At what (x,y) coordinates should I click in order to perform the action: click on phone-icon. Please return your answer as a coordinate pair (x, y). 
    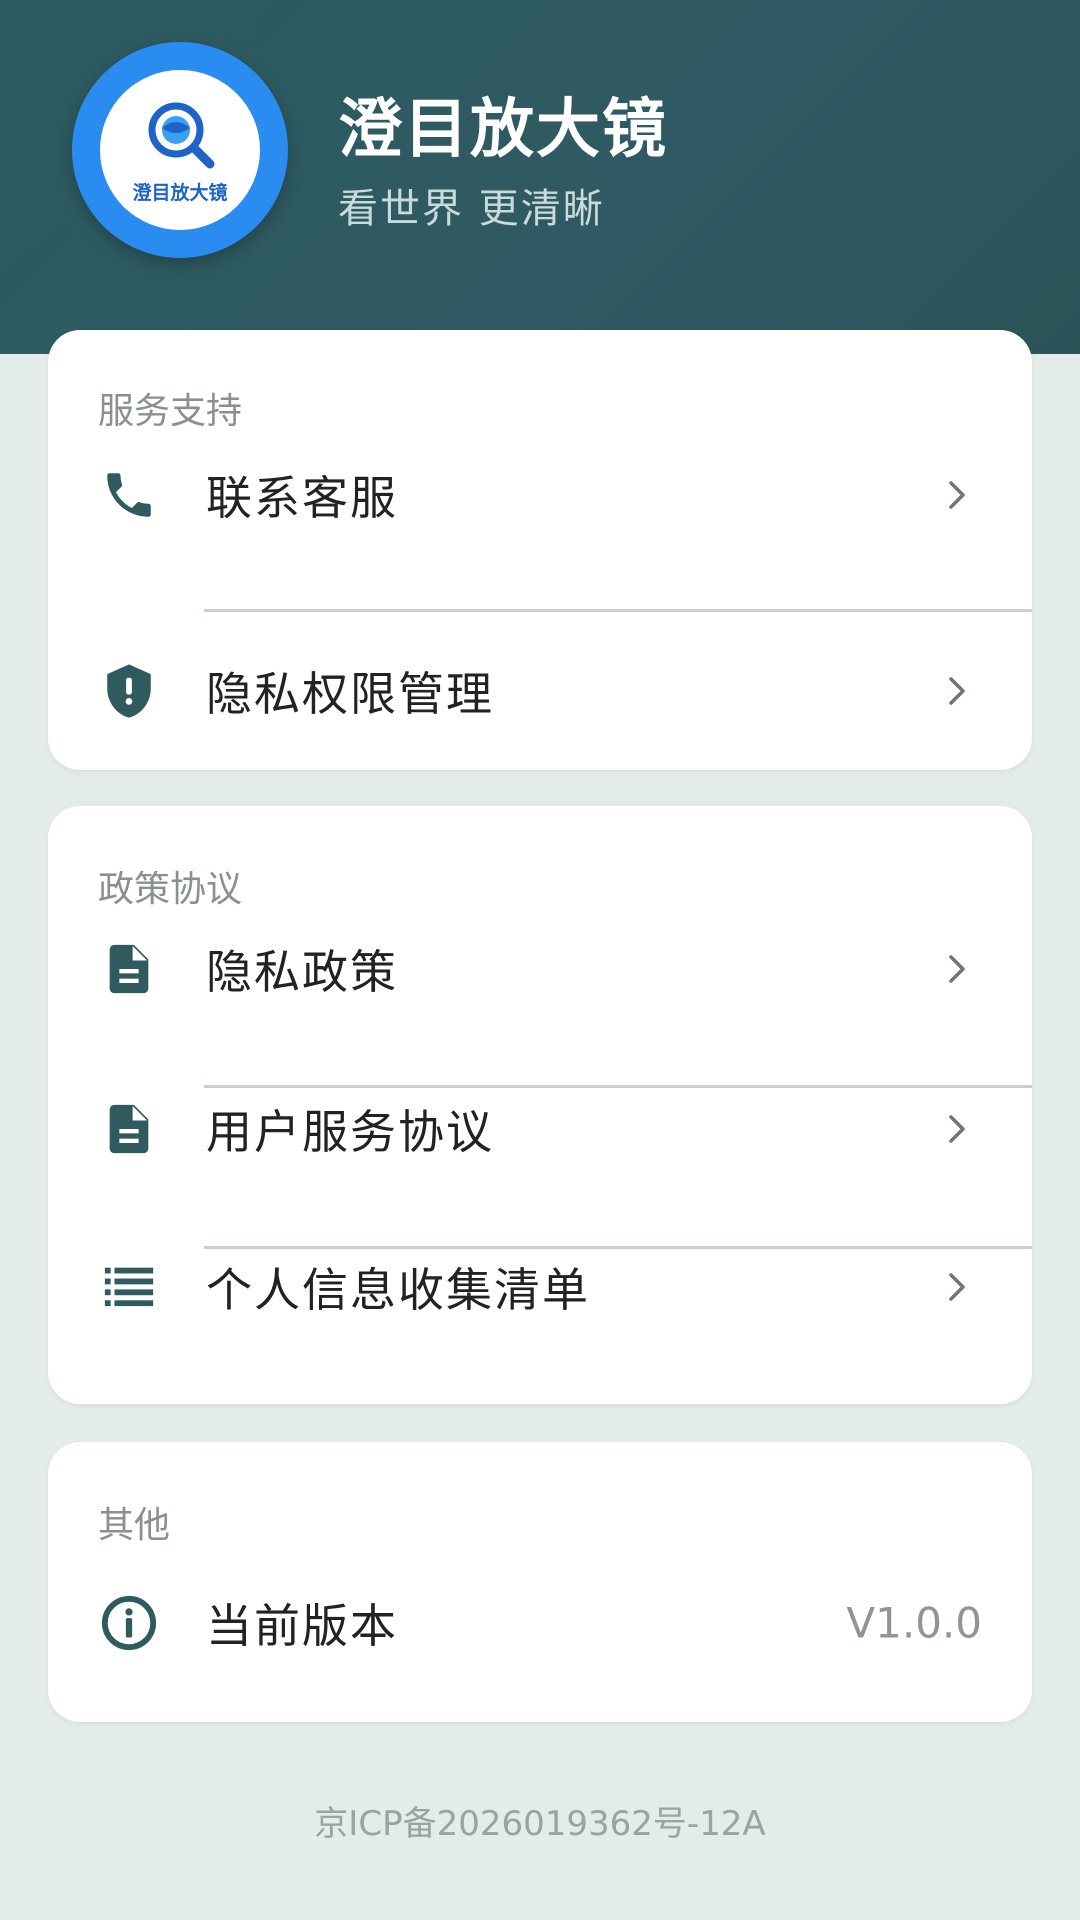
    Looking at the image, I should click on (129, 495).